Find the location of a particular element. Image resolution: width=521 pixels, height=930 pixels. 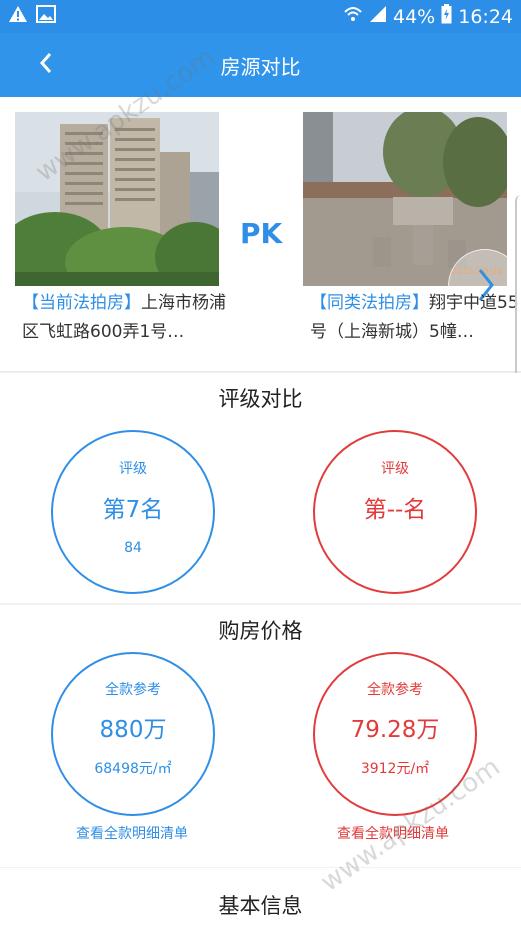

rating-rank: 第7名 is located at coordinates (133, 510).